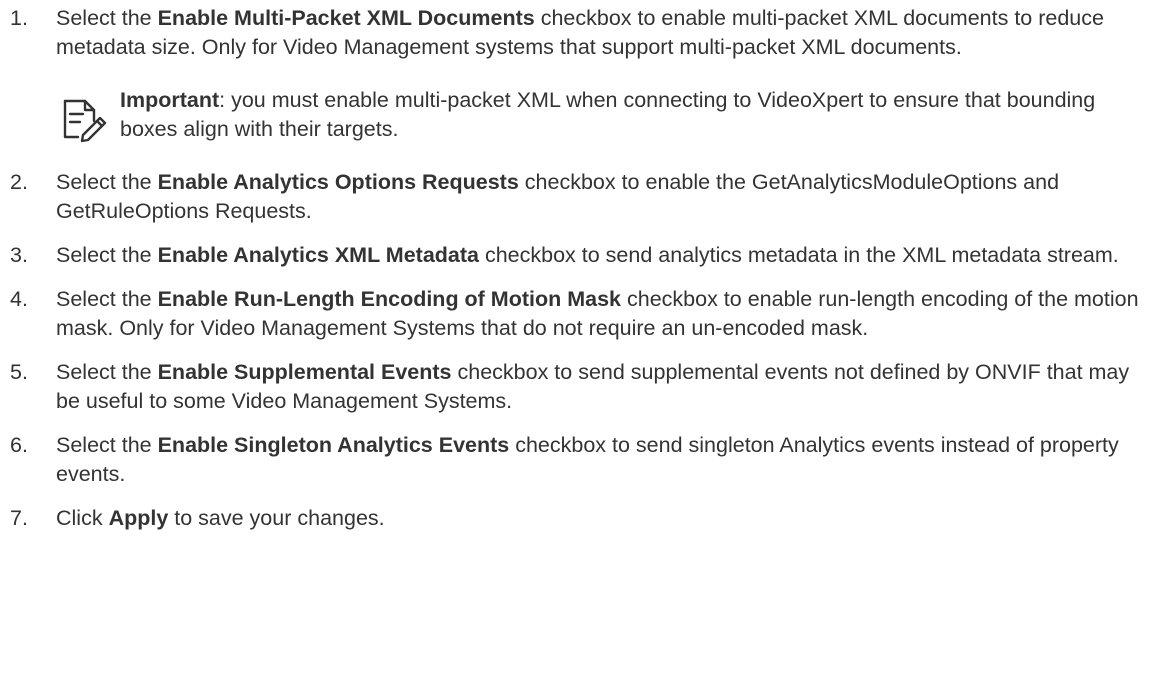  Describe the element at coordinates (19, 182) in the screenshot. I see `step-number: 2.` at that location.